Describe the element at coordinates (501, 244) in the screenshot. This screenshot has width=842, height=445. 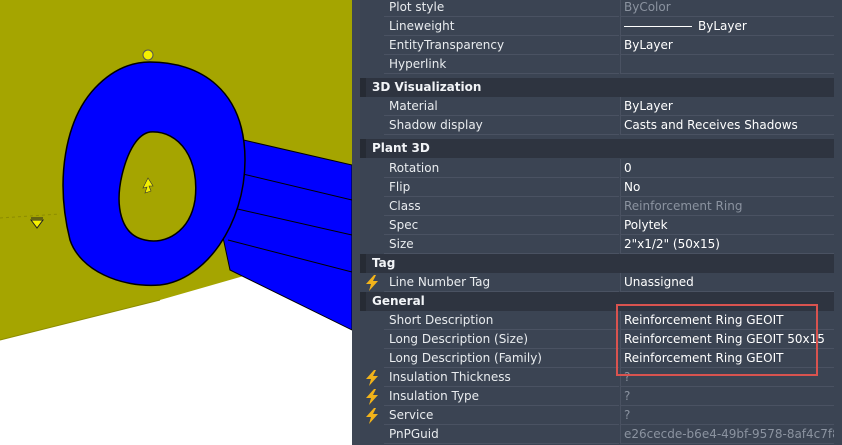
I see `property-name: Size` at that location.